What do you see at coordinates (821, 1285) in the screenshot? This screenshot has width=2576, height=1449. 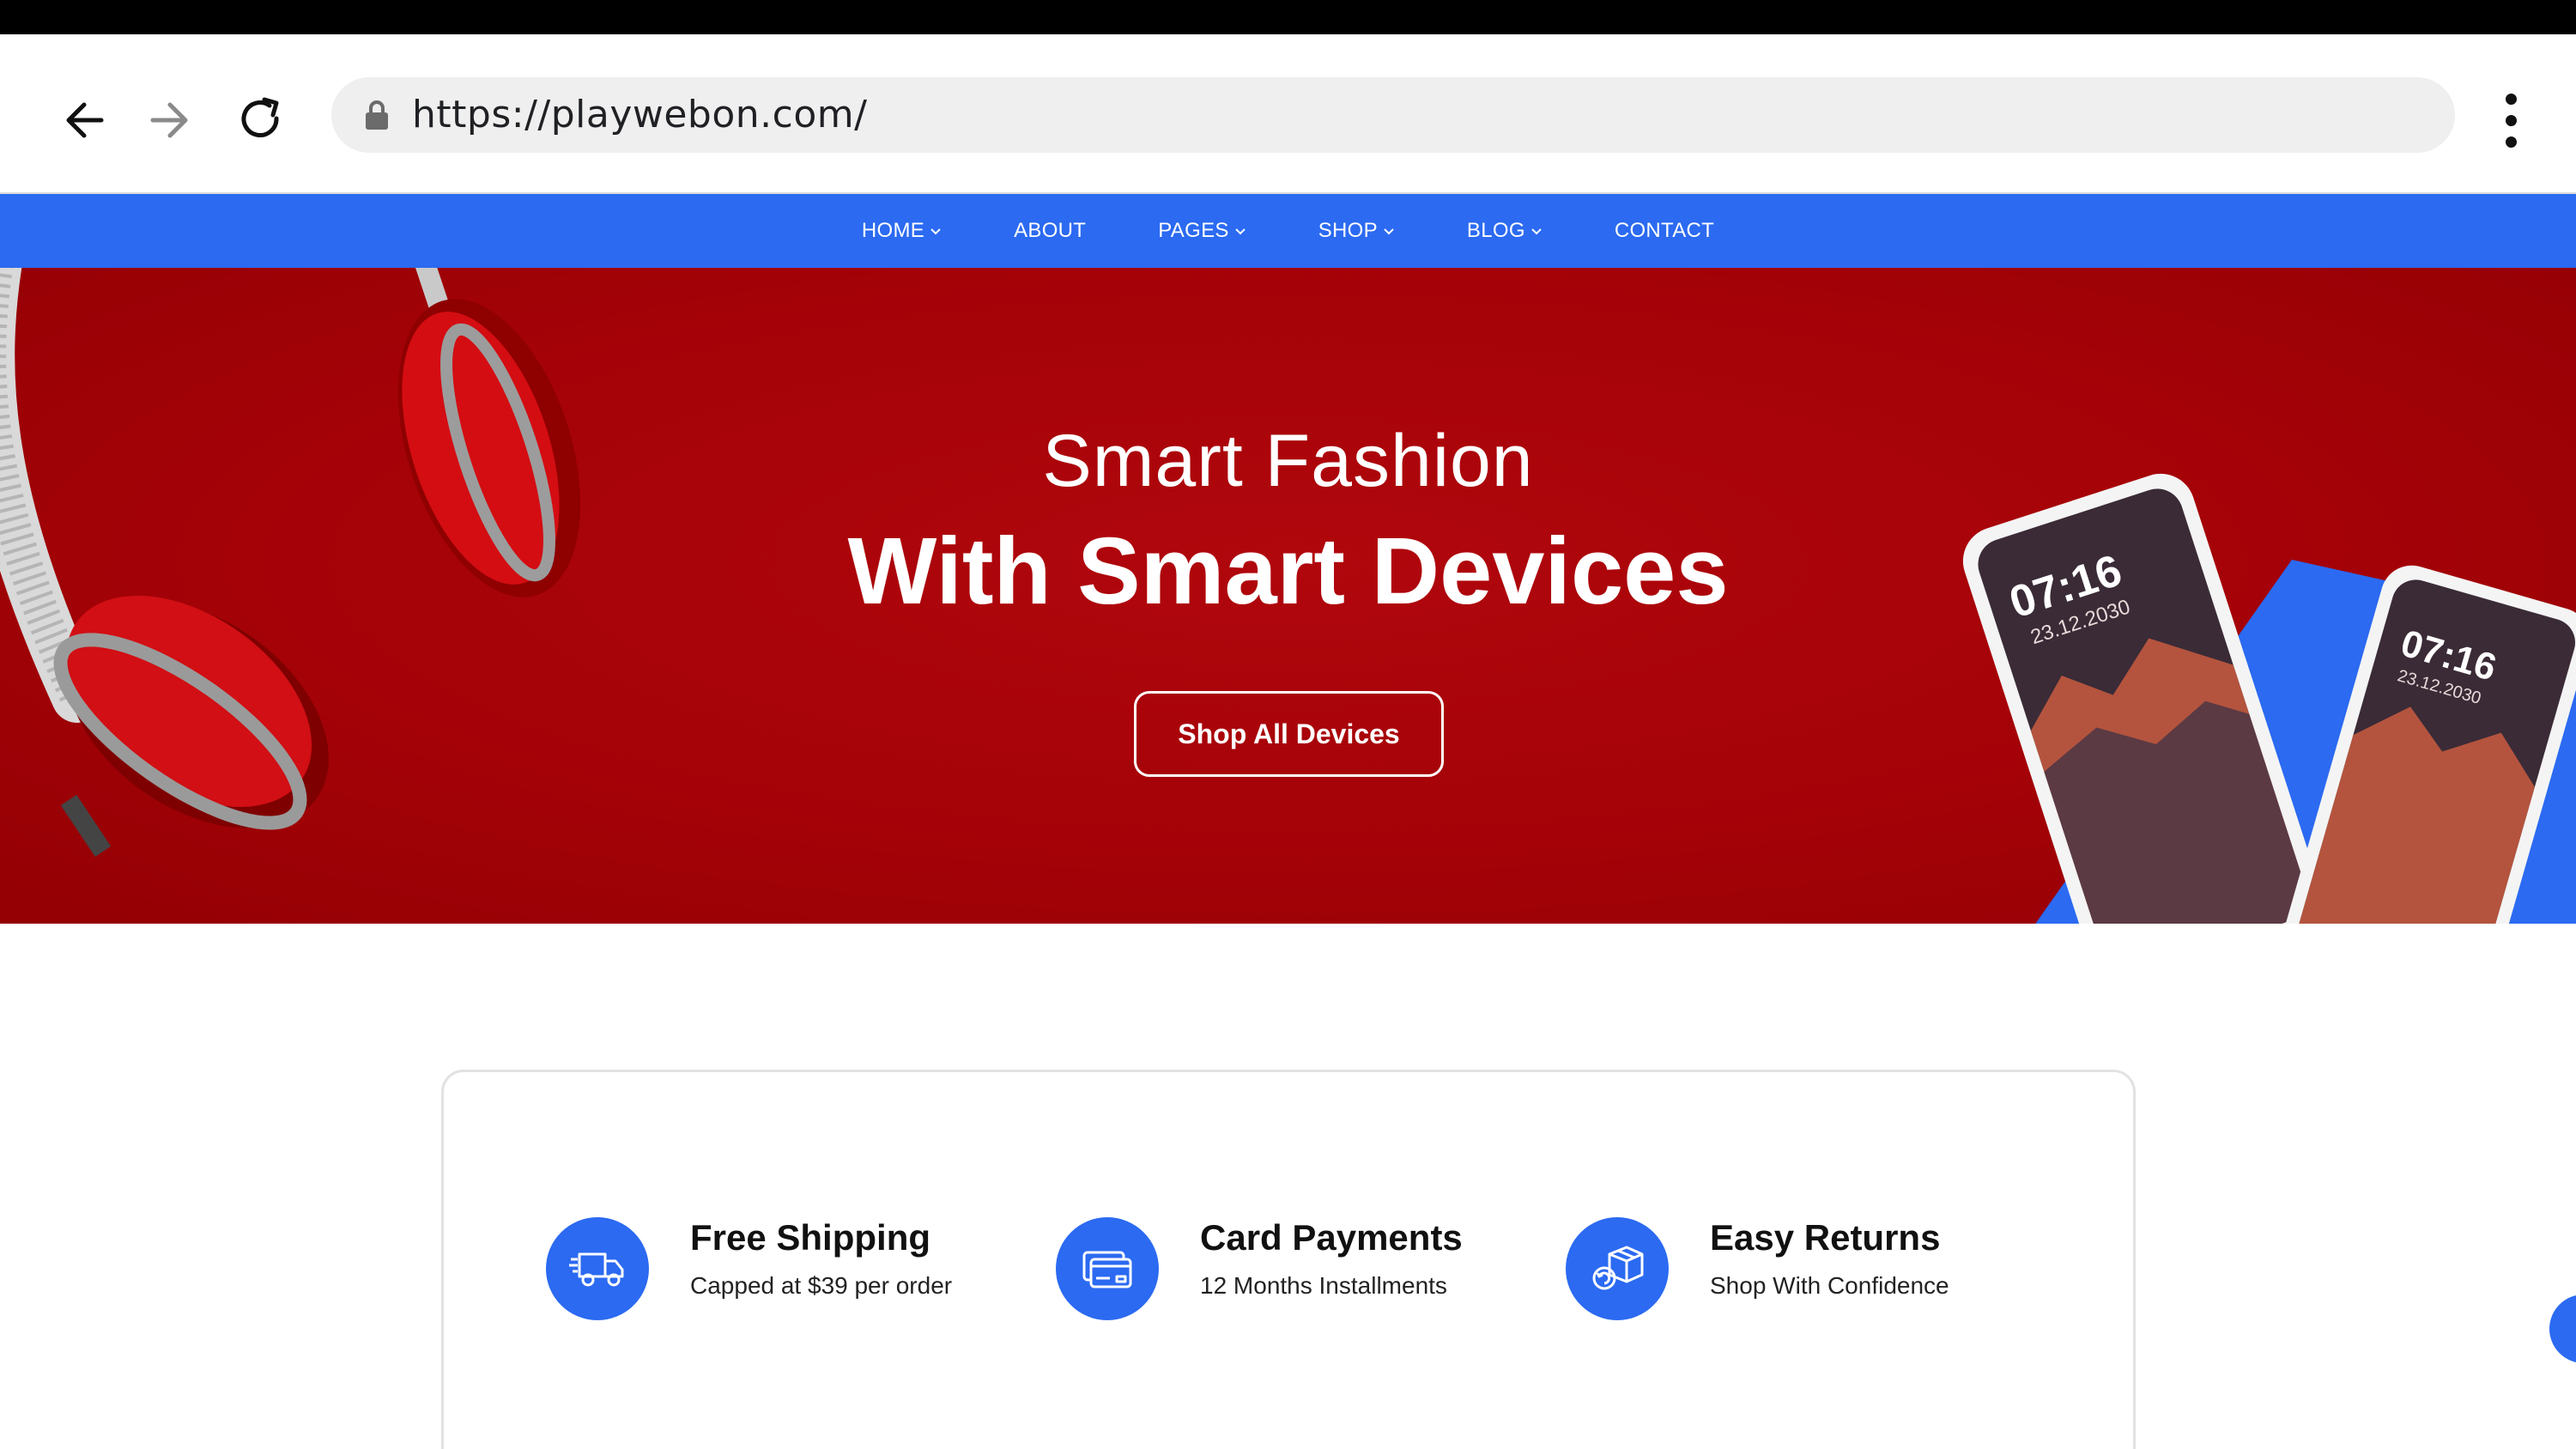 I see `feature-description: Capped at $39 per order` at bounding box center [821, 1285].